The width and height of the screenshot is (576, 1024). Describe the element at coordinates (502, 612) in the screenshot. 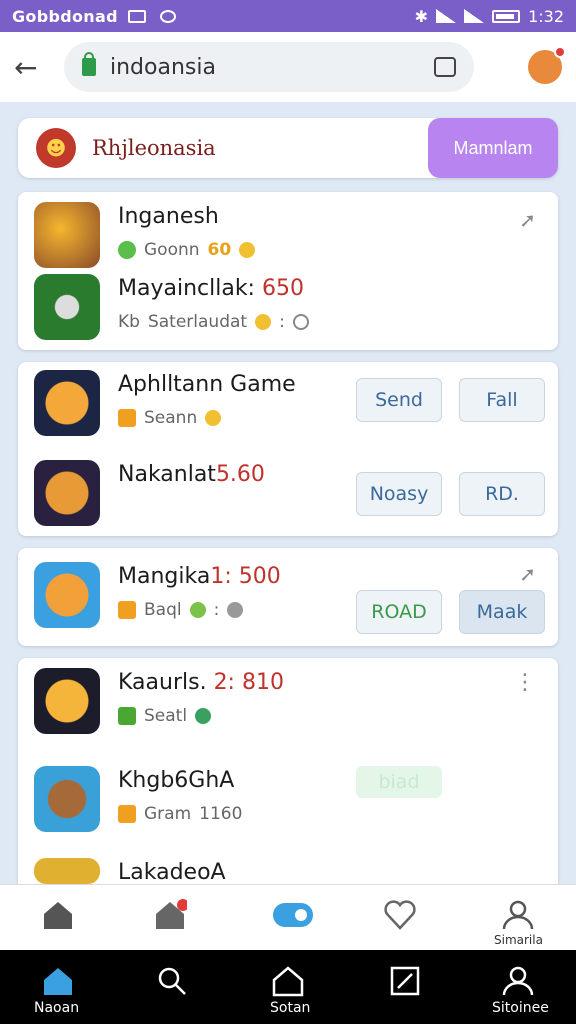

I see `maak-button: Maak` at that location.